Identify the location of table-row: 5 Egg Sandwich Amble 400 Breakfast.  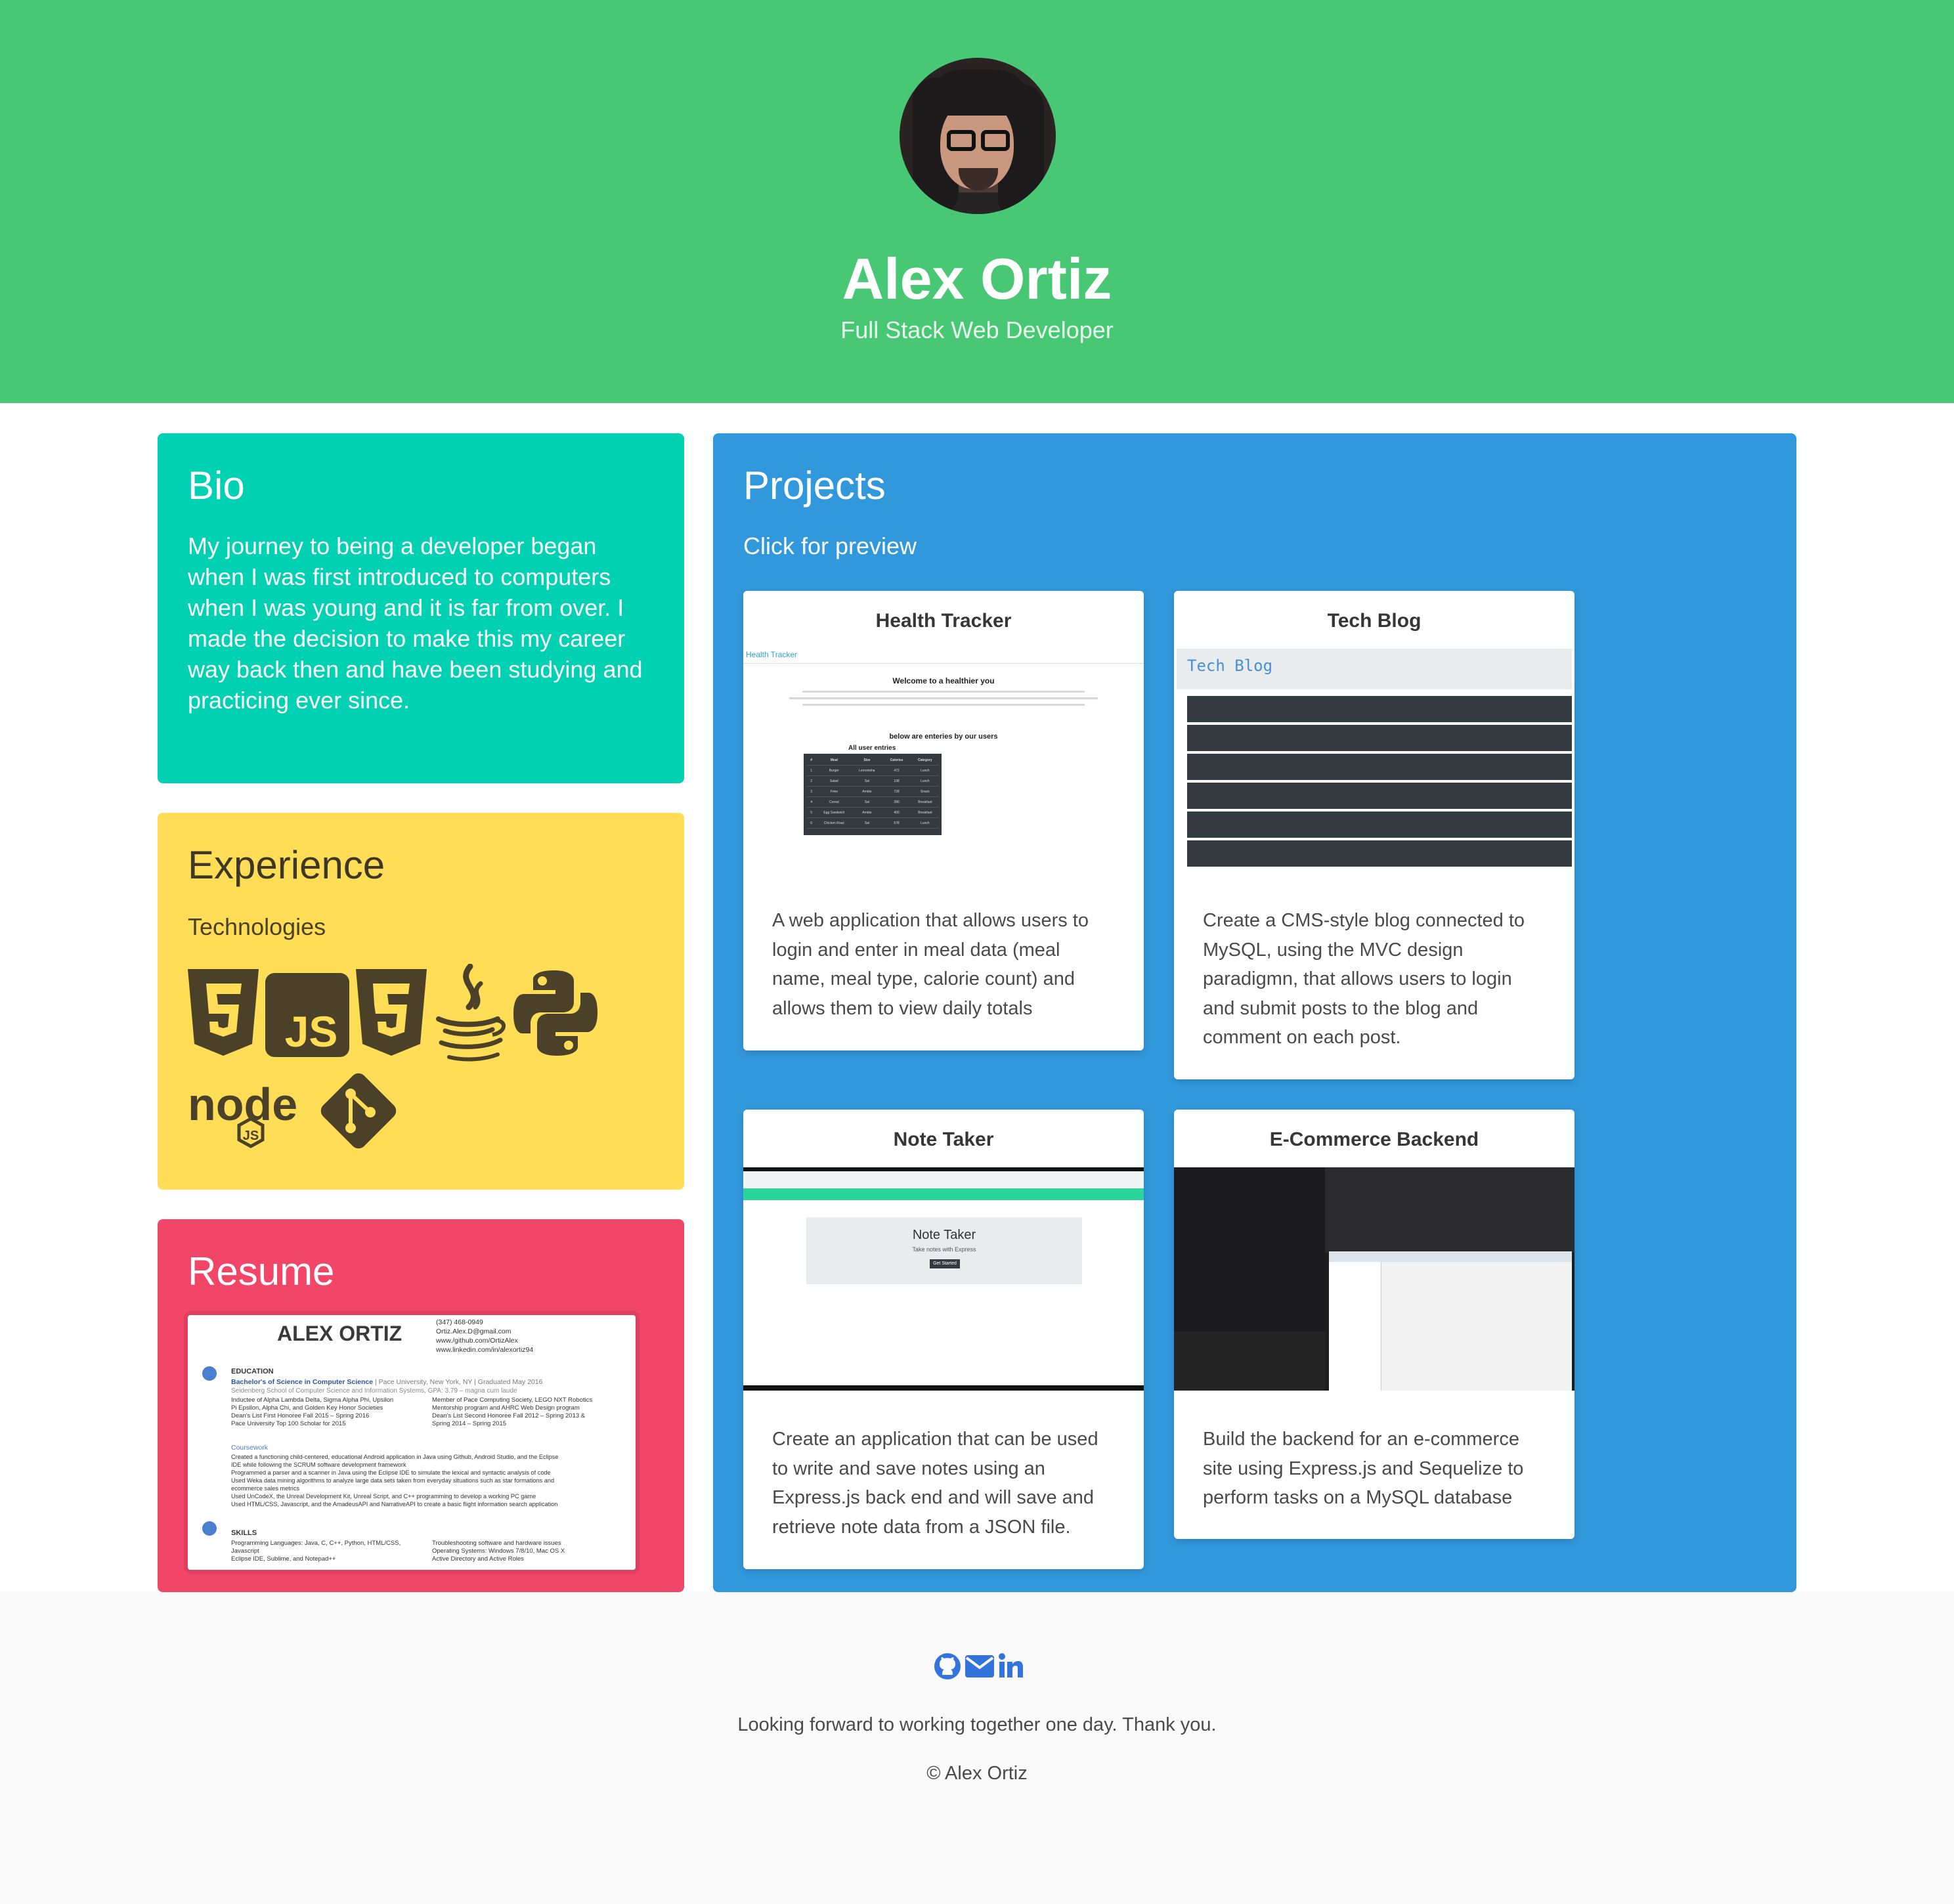
(873, 813).